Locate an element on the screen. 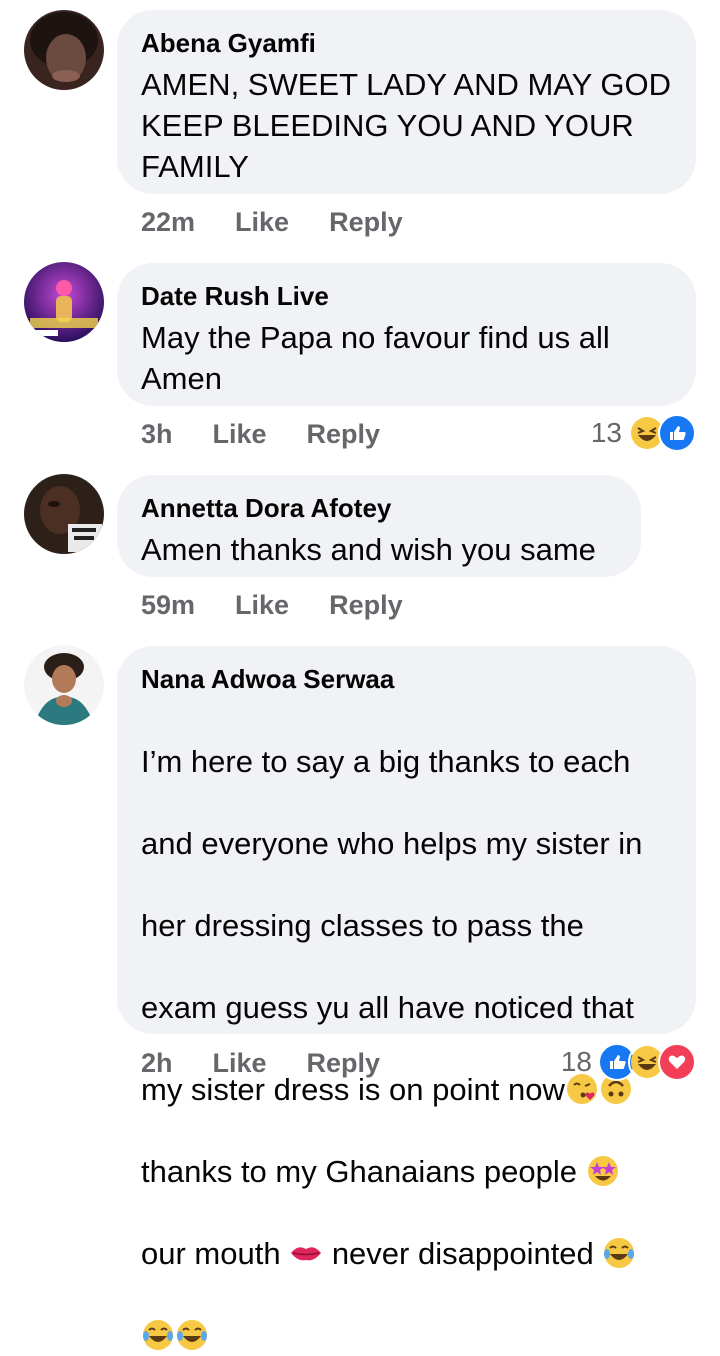  comment-text-line: our mouth is located at coordinates (215, 1253).